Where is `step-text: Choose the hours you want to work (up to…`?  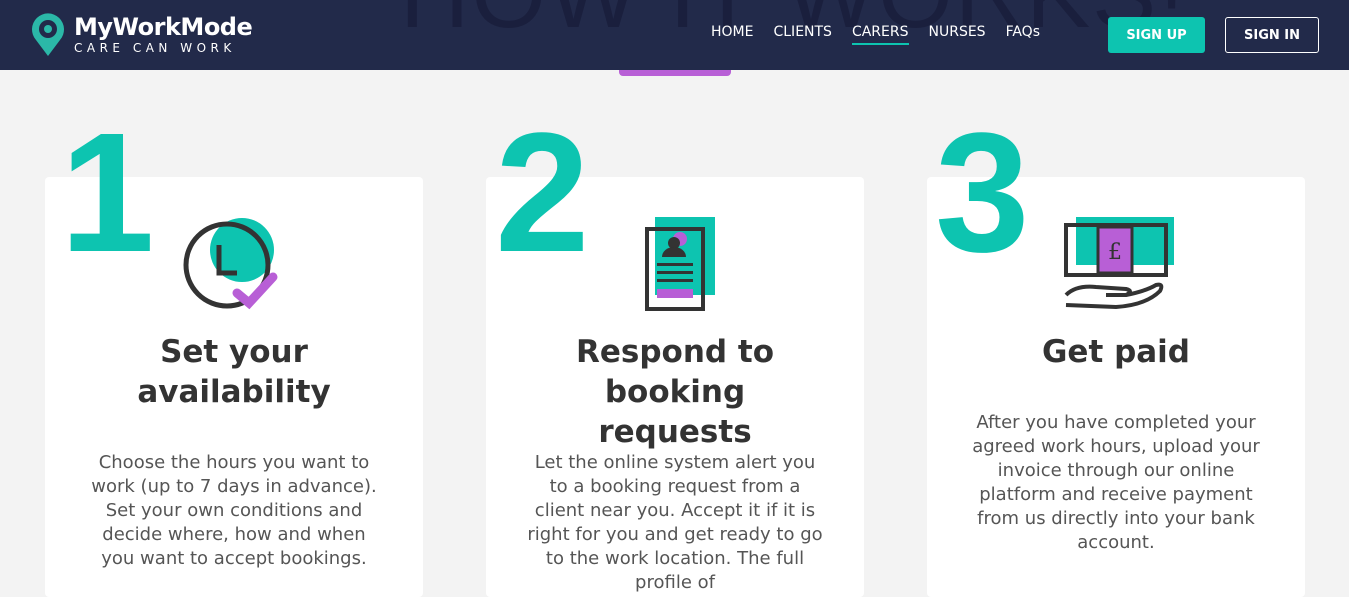 step-text: Choose the hours you want to work (up to… is located at coordinates (234, 510).